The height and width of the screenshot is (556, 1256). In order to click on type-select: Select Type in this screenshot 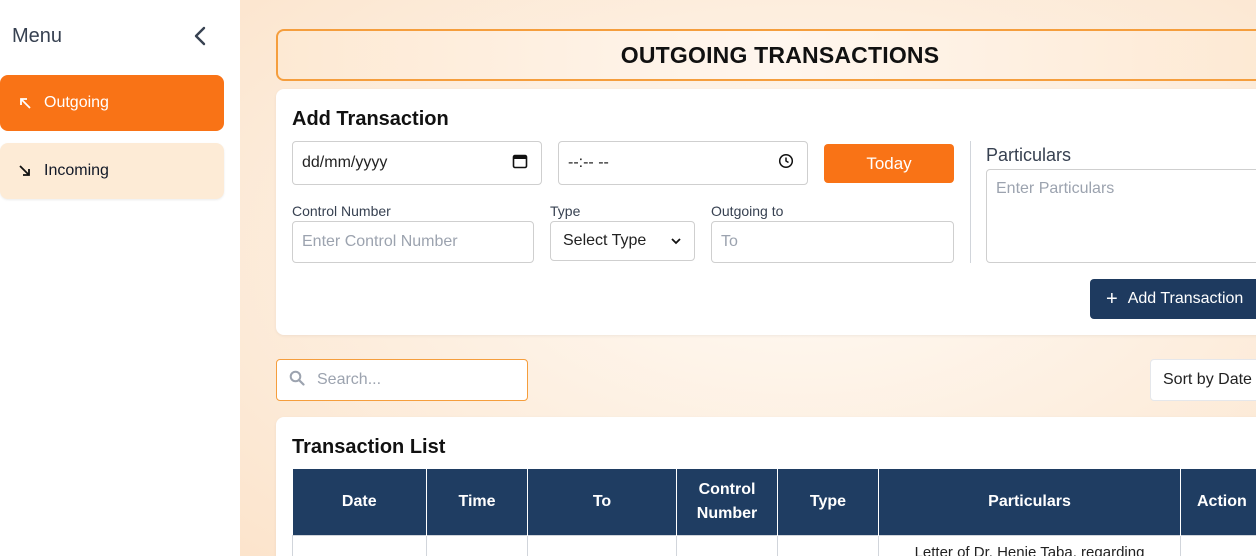, I will do `click(622, 241)`.